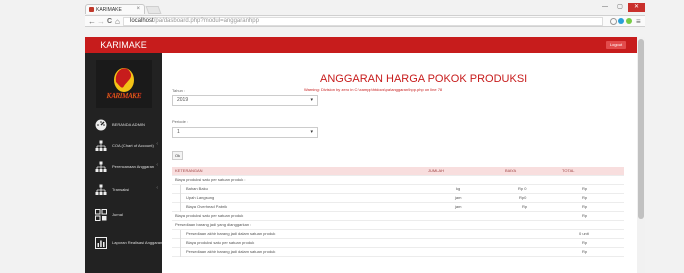 This screenshot has width=684, height=273. Describe the element at coordinates (101, 21) in the screenshot. I see `forward-icon: →` at that location.